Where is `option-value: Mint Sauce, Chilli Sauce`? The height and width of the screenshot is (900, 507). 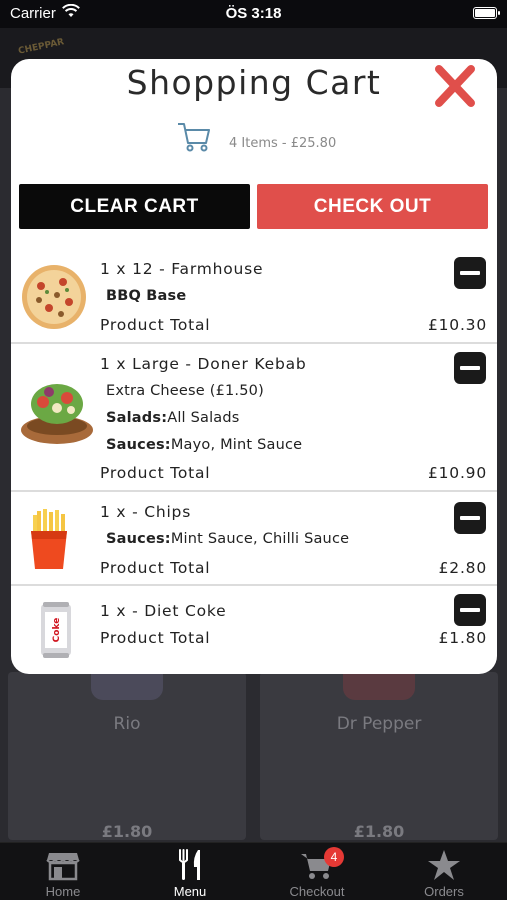 option-value: Mint Sauce, Chilli Sauce is located at coordinates (260, 539).